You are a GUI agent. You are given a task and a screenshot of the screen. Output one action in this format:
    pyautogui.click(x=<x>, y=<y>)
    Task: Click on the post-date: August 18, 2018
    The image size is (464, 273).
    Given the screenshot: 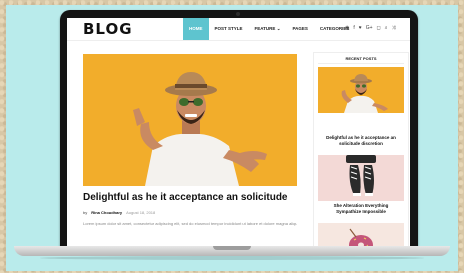 What is the action you would take?
    pyautogui.click(x=141, y=212)
    